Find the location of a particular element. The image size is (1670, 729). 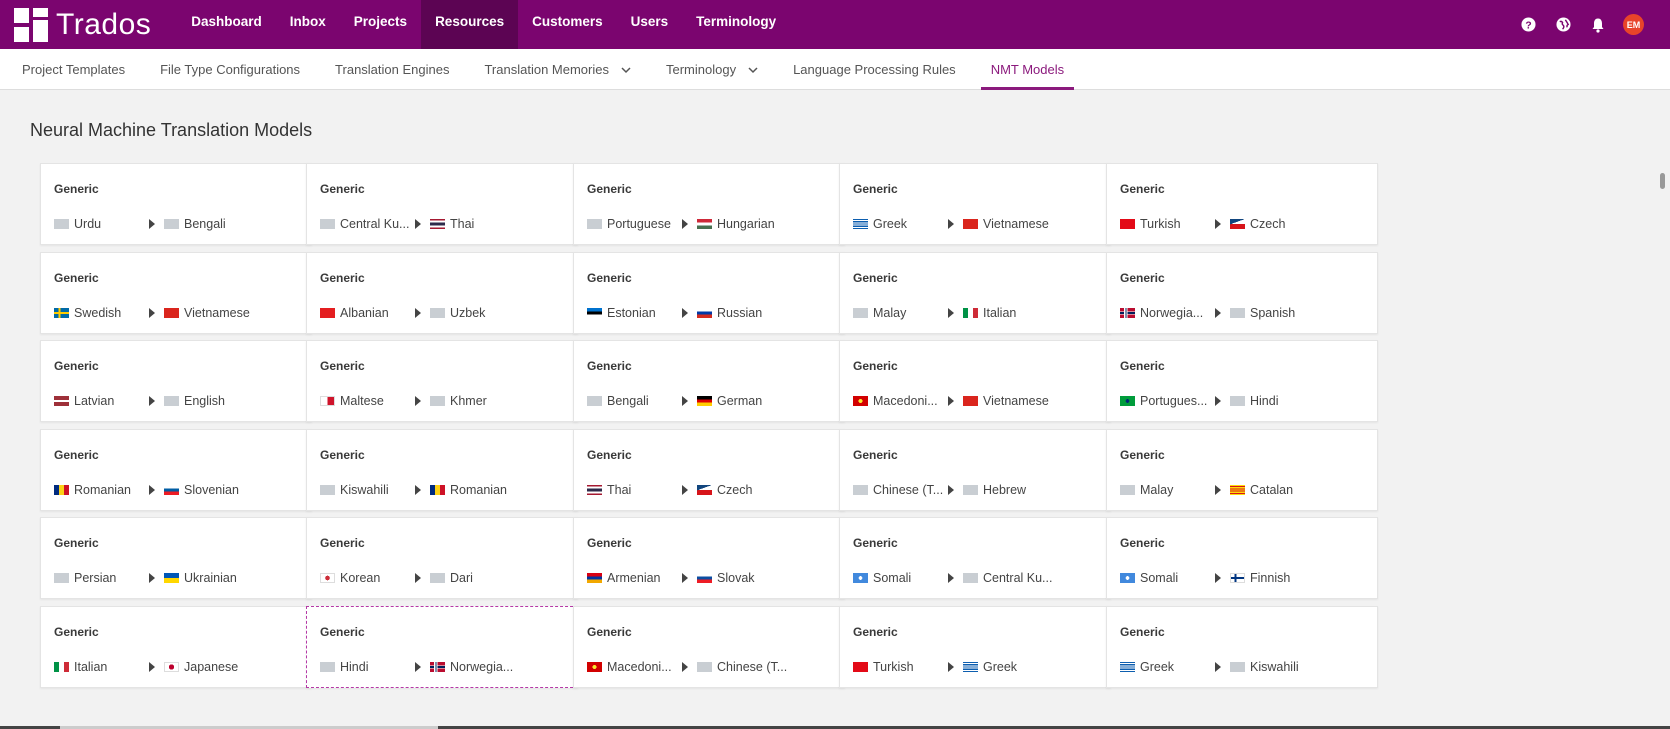

nmt-model-card: Generic Albanian Uzbek is located at coordinates (442, 293).